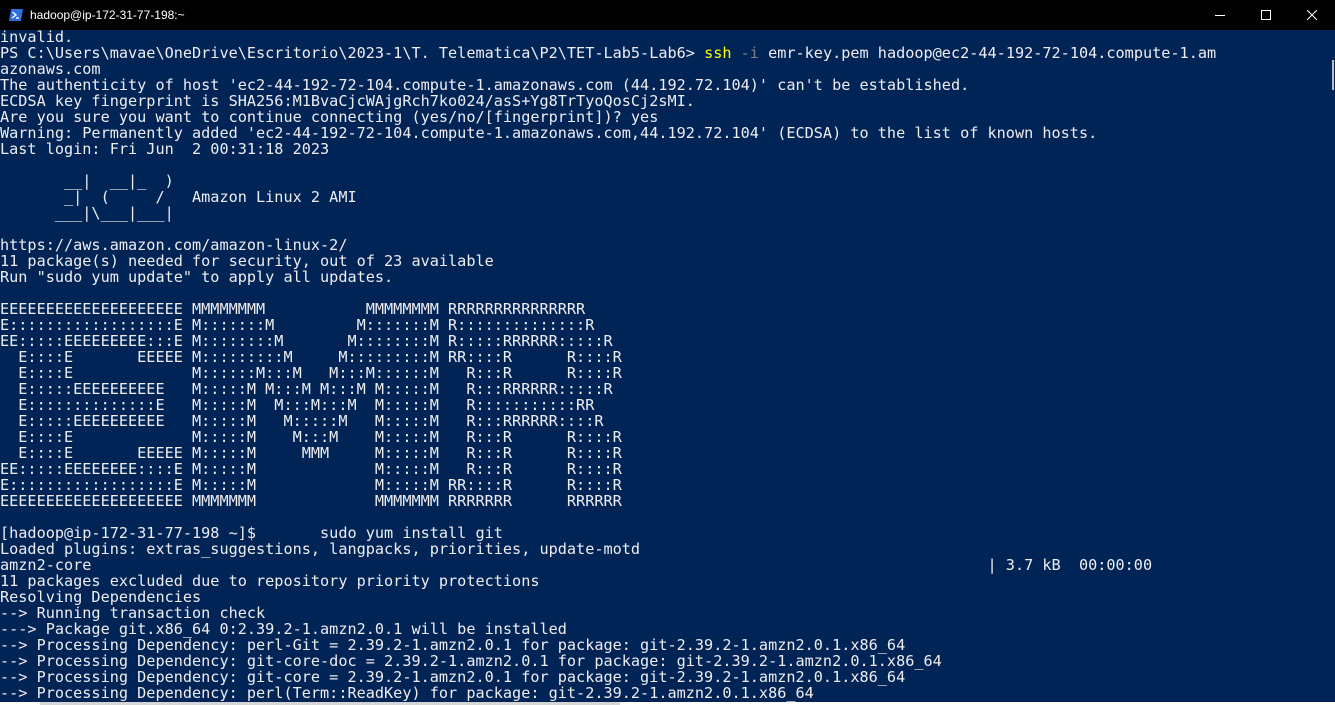 This screenshot has height=705, width=1335. What do you see at coordinates (101, 597) in the screenshot?
I see `terminal-line: Resolving Dependencies` at bounding box center [101, 597].